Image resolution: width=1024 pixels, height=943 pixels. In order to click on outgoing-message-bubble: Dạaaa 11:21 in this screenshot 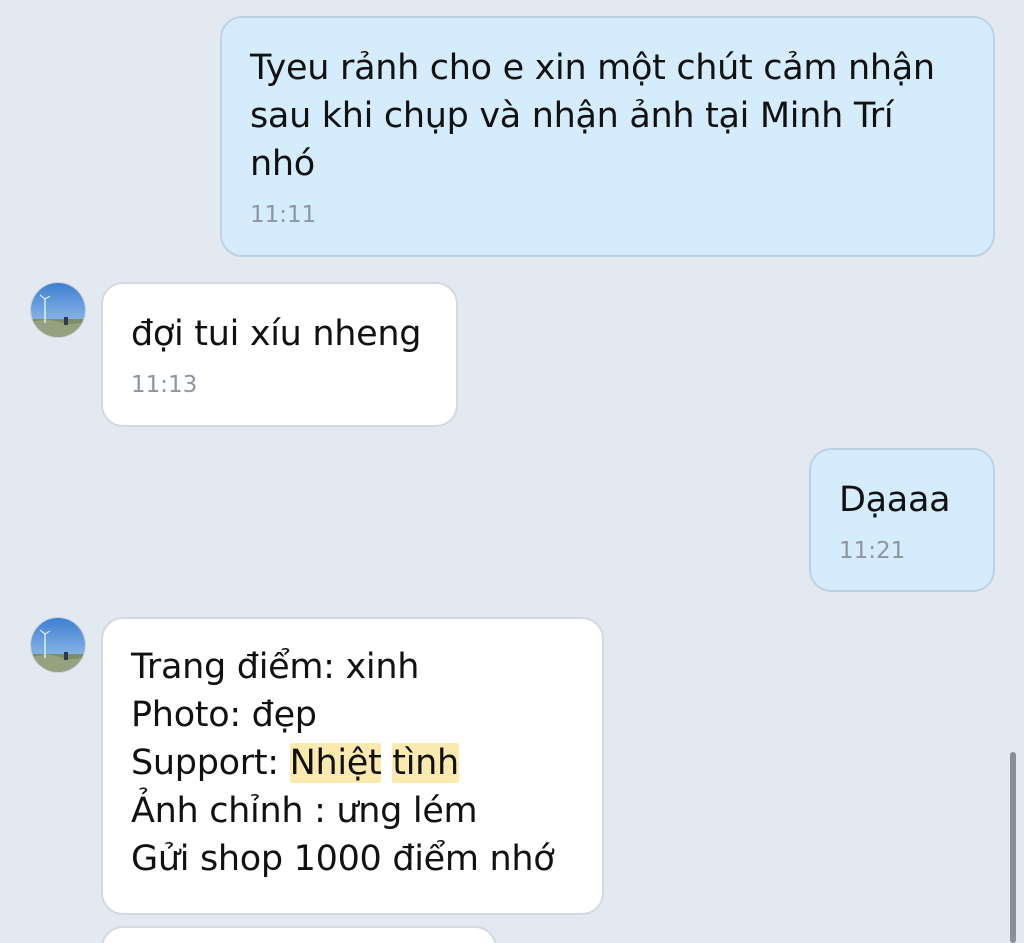, I will do `click(902, 520)`.